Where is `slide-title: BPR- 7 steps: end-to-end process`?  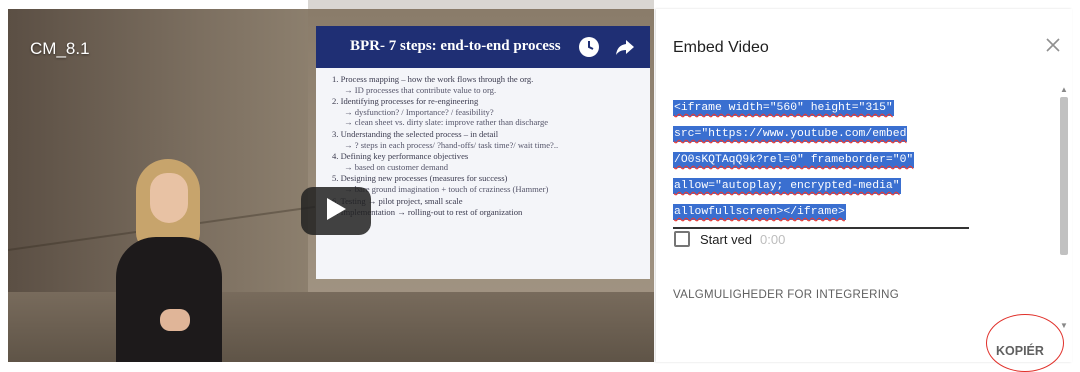
slide-title: BPR- 7 steps: end-to-end process is located at coordinates (455, 46).